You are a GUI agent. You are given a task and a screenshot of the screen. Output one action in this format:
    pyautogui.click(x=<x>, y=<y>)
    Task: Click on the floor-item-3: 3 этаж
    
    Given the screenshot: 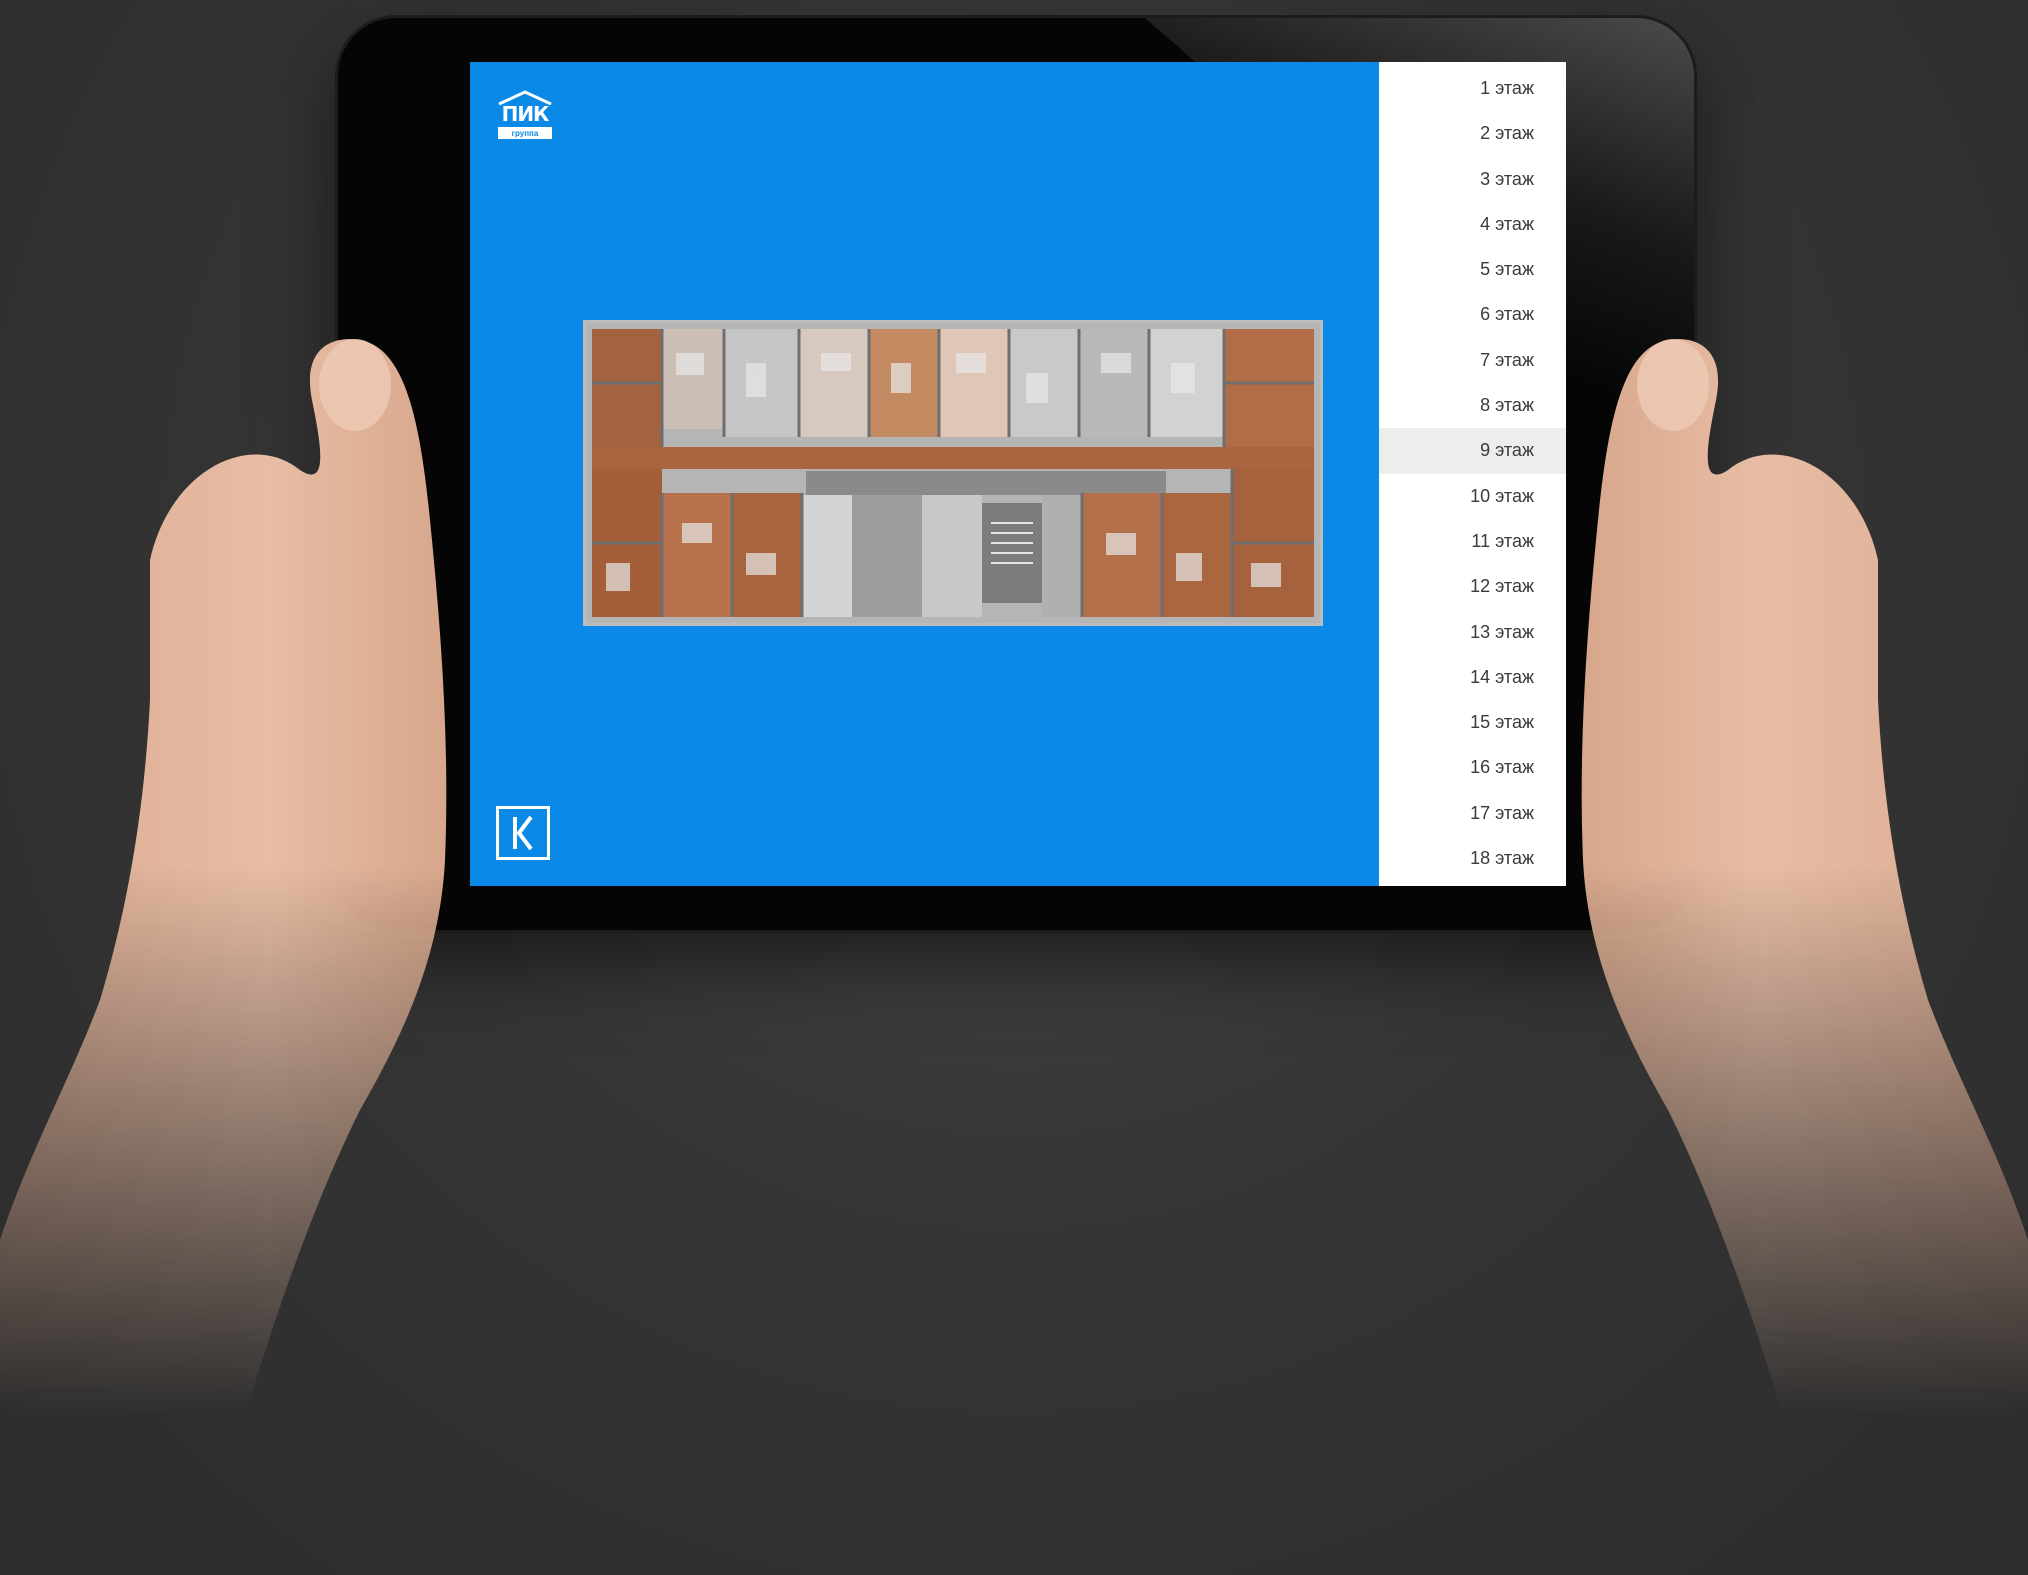 What is the action you would take?
    pyautogui.click(x=1472, y=179)
    